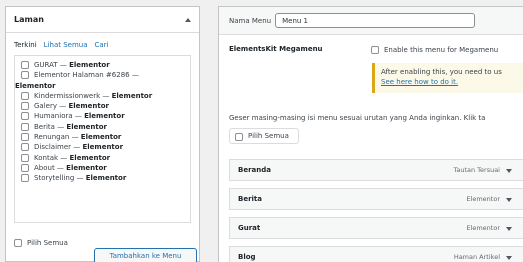  Describe the element at coordinates (47, 242) in the screenshot. I see `select-all-label: Pilih Semua` at that location.